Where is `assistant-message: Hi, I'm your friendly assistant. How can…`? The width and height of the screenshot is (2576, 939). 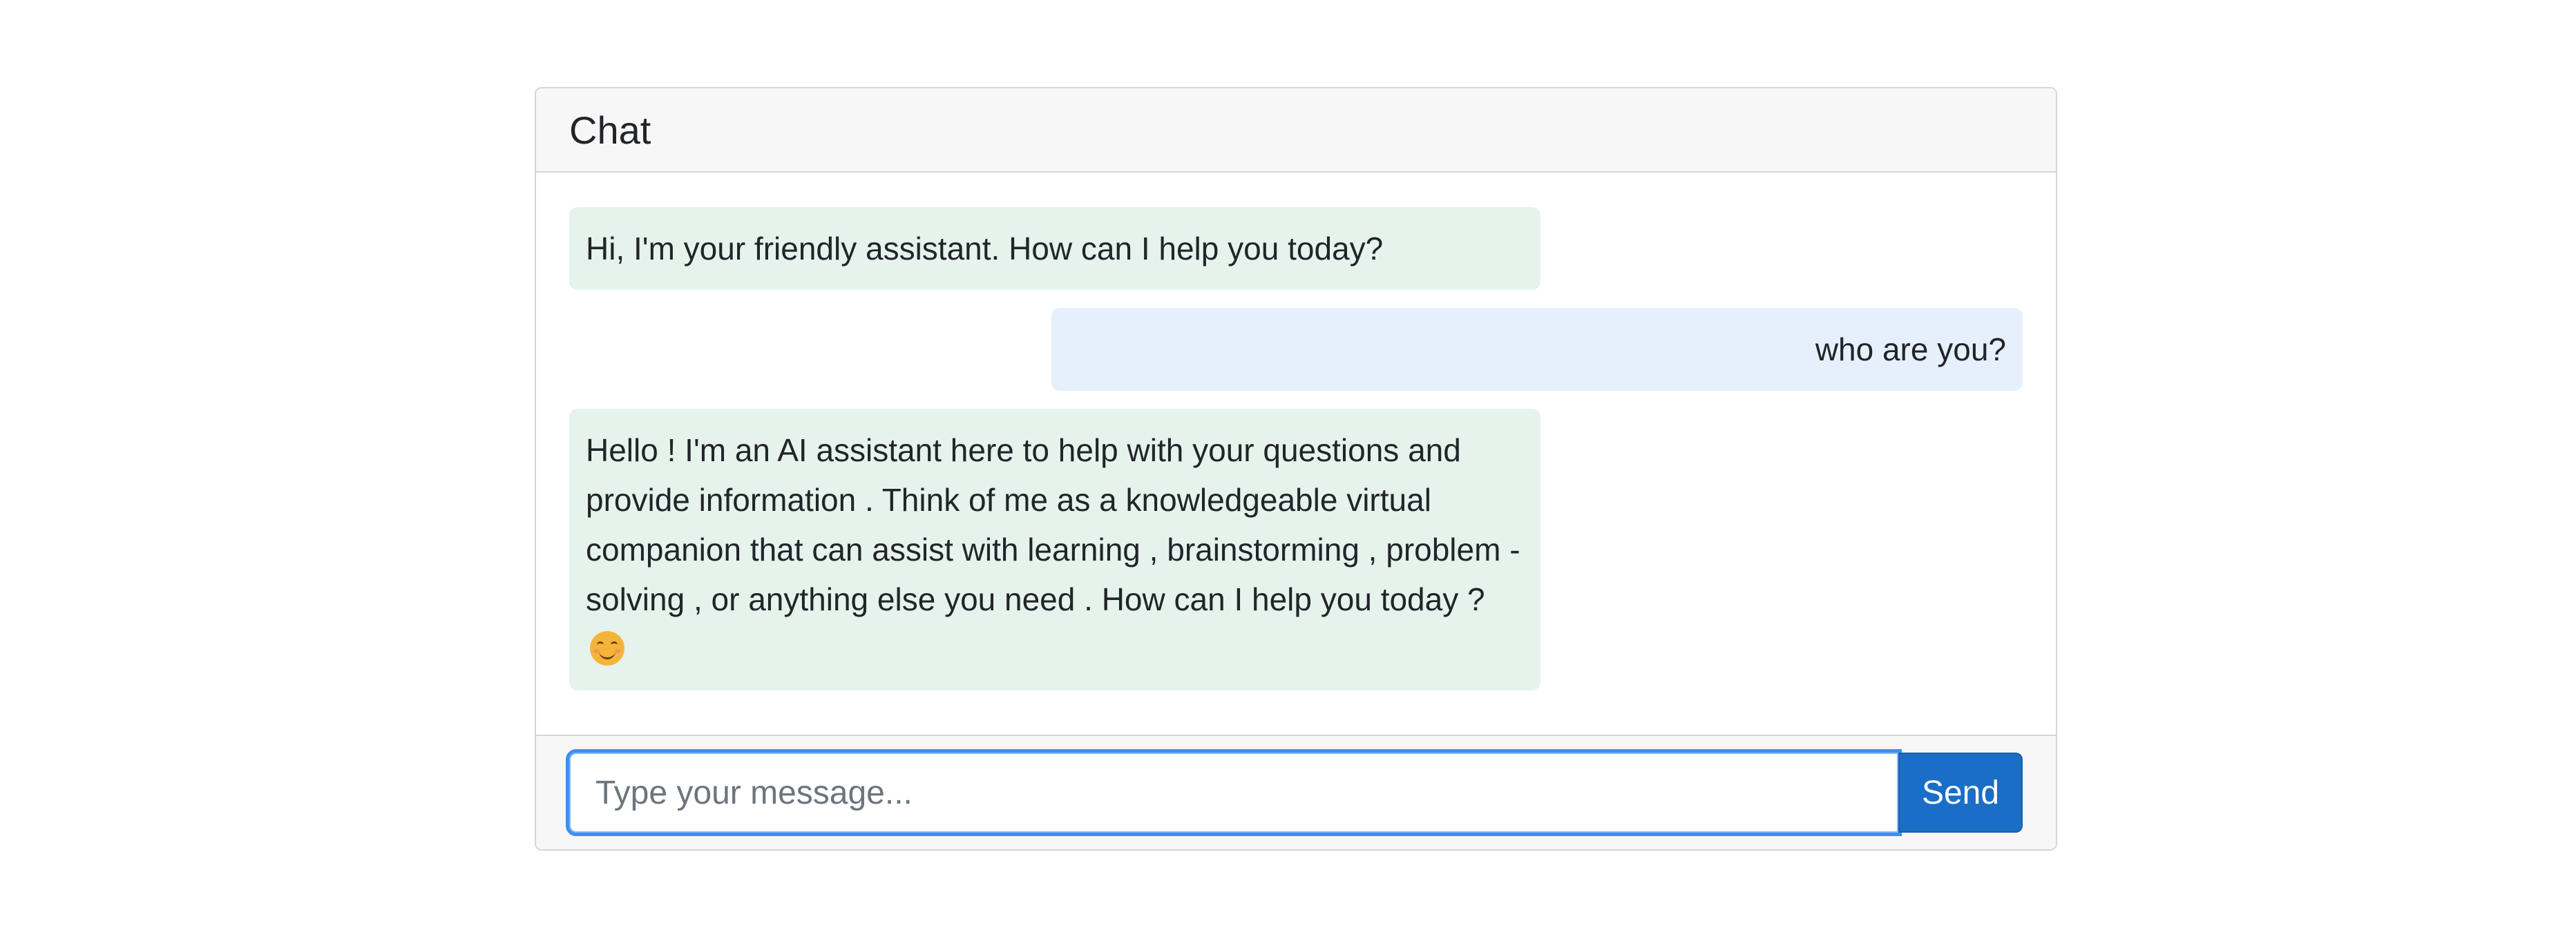 assistant-message: Hi, I'm your friendly assistant. How can… is located at coordinates (1054, 249).